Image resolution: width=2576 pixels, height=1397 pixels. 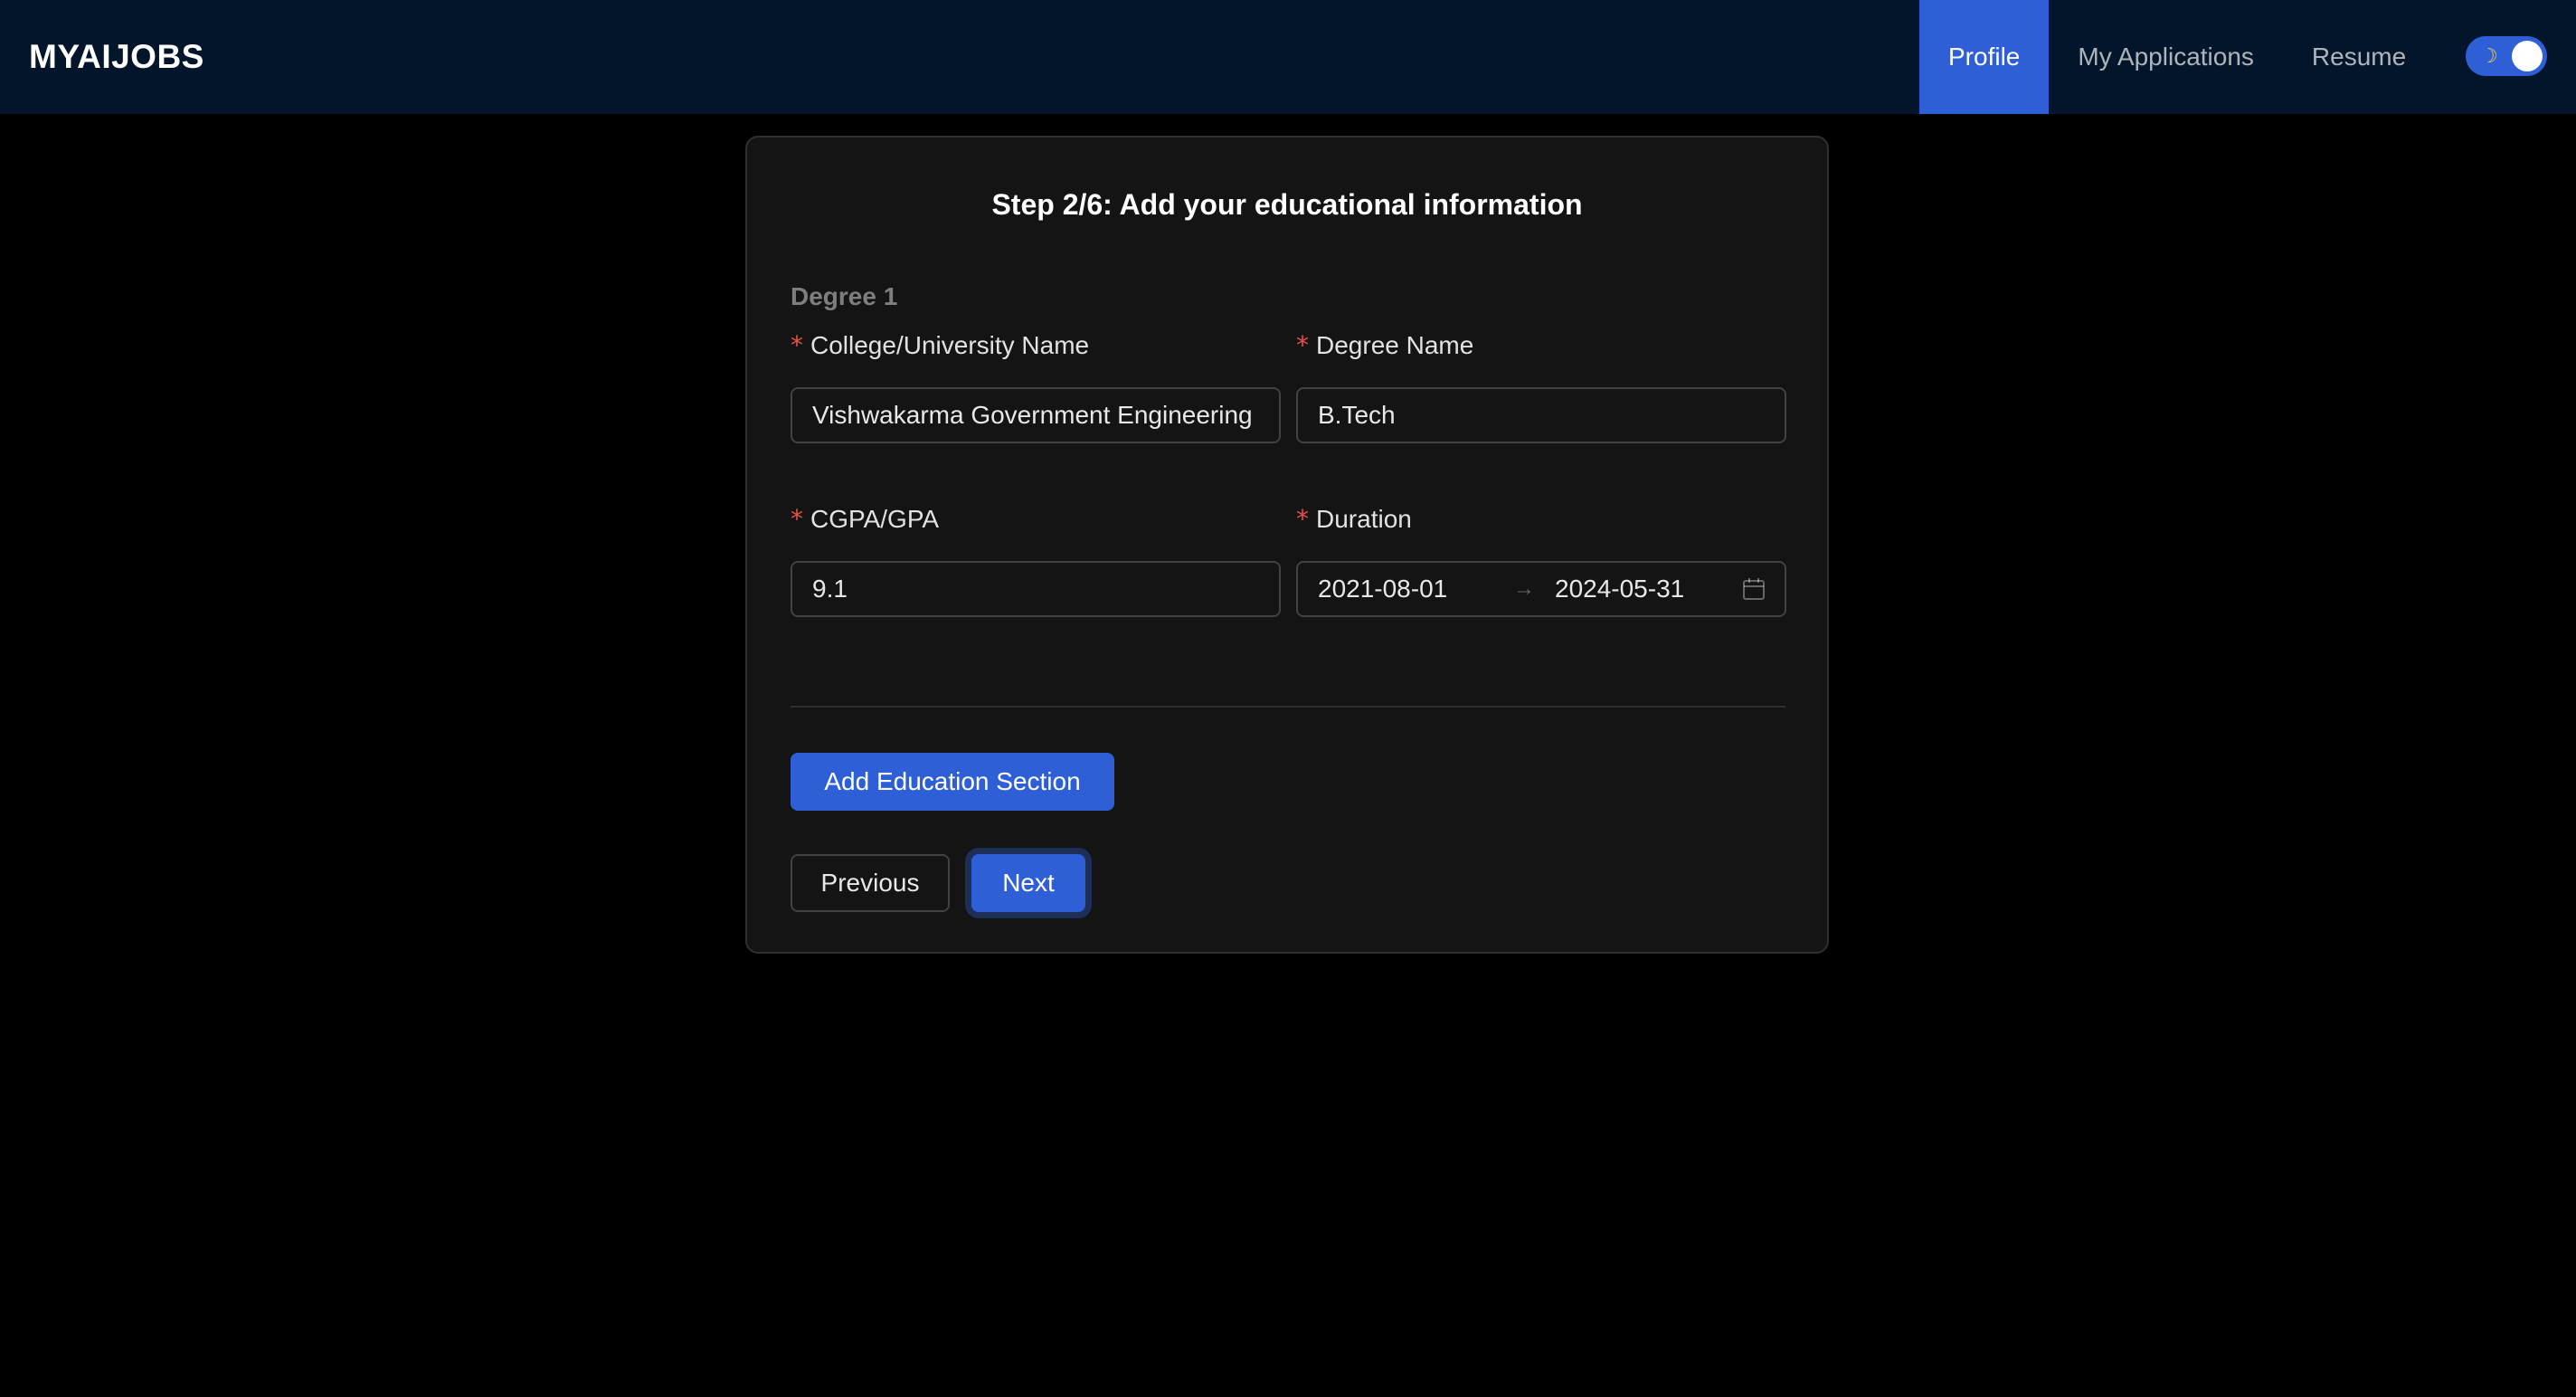 I want to click on cgpa-label: * CGPA/GPA, so click(x=865, y=519).